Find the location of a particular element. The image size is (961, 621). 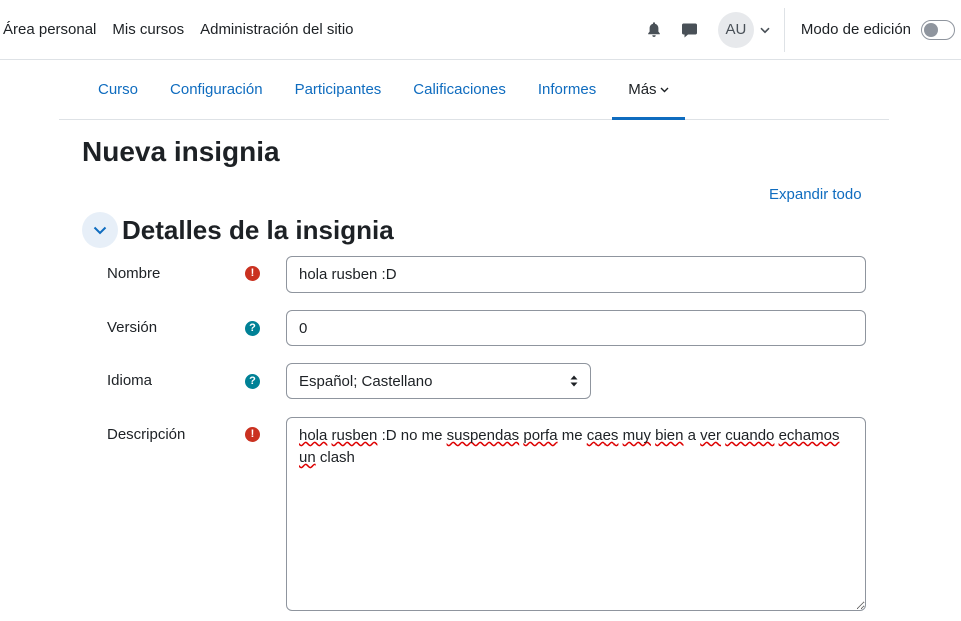

description-word: muy is located at coordinates (636, 435).